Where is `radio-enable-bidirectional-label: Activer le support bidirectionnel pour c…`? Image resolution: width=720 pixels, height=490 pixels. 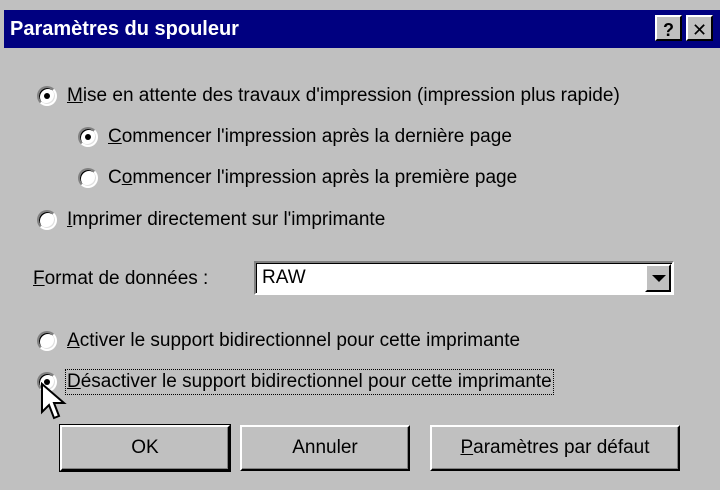 radio-enable-bidirectional-label: Activer le support bidirectionnel pour c… is located at coordinates (294, 340).